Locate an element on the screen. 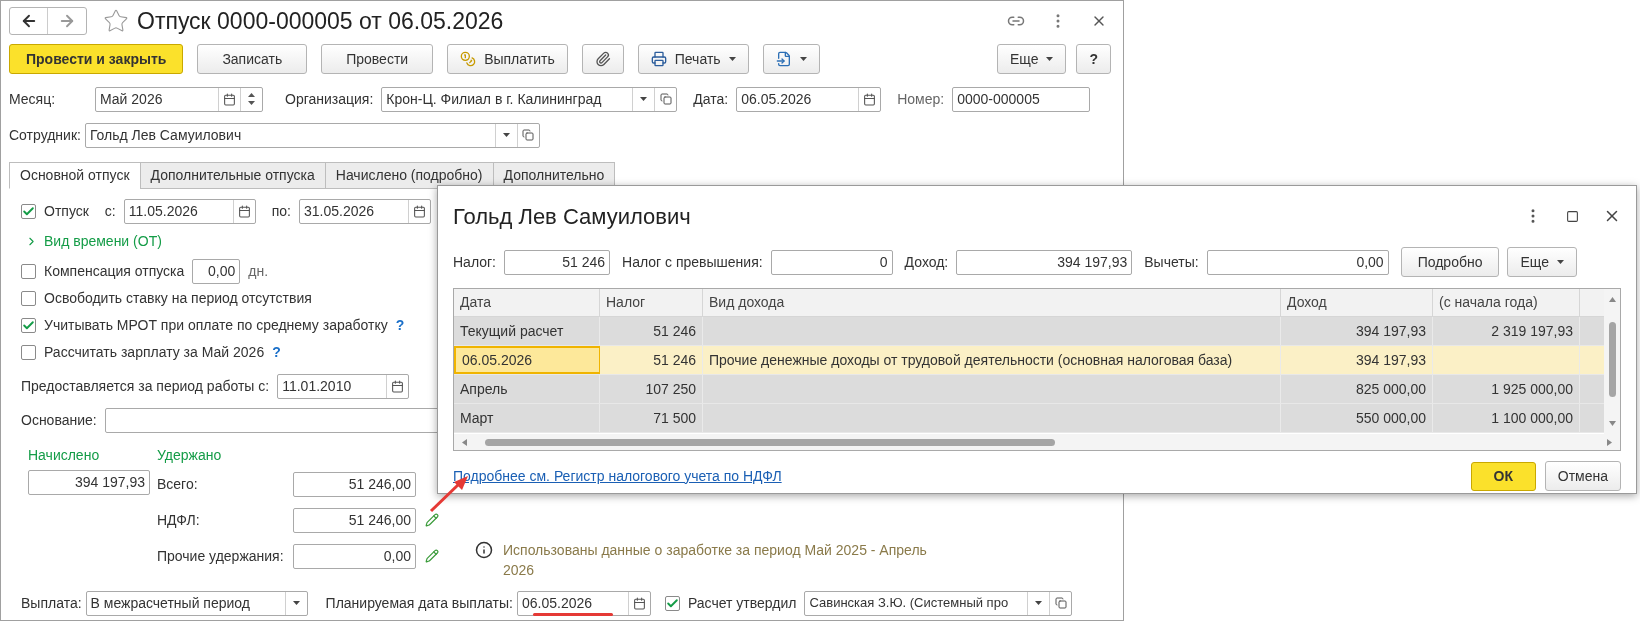 This screenshot has height=623, width=1640. export-button is located at coordinates (791, 59).